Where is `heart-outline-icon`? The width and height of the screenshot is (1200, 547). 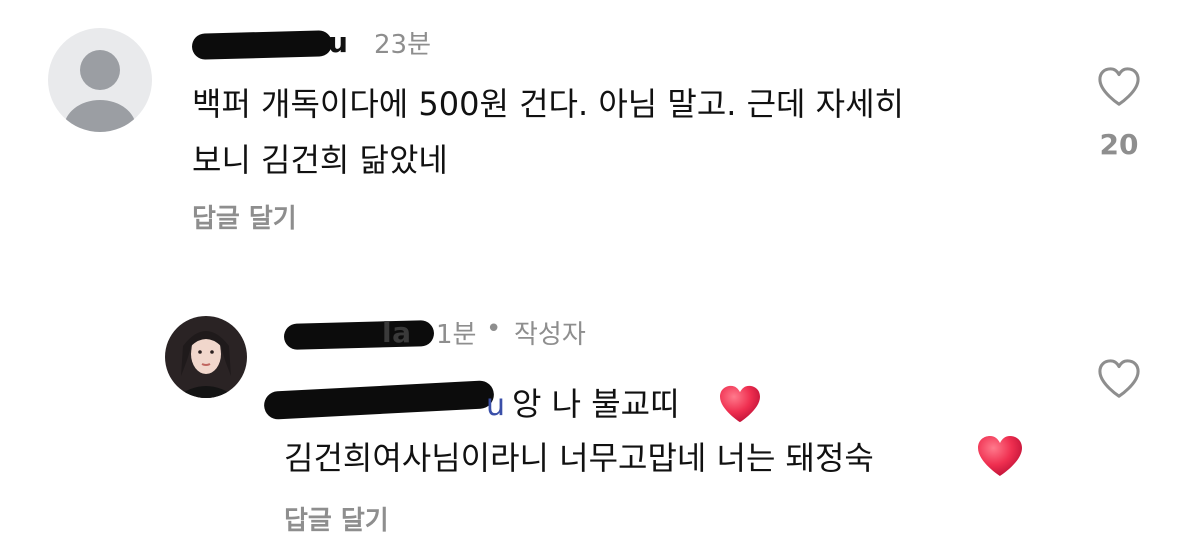
heart-outline-icon is located at coordinates (1119, 379).